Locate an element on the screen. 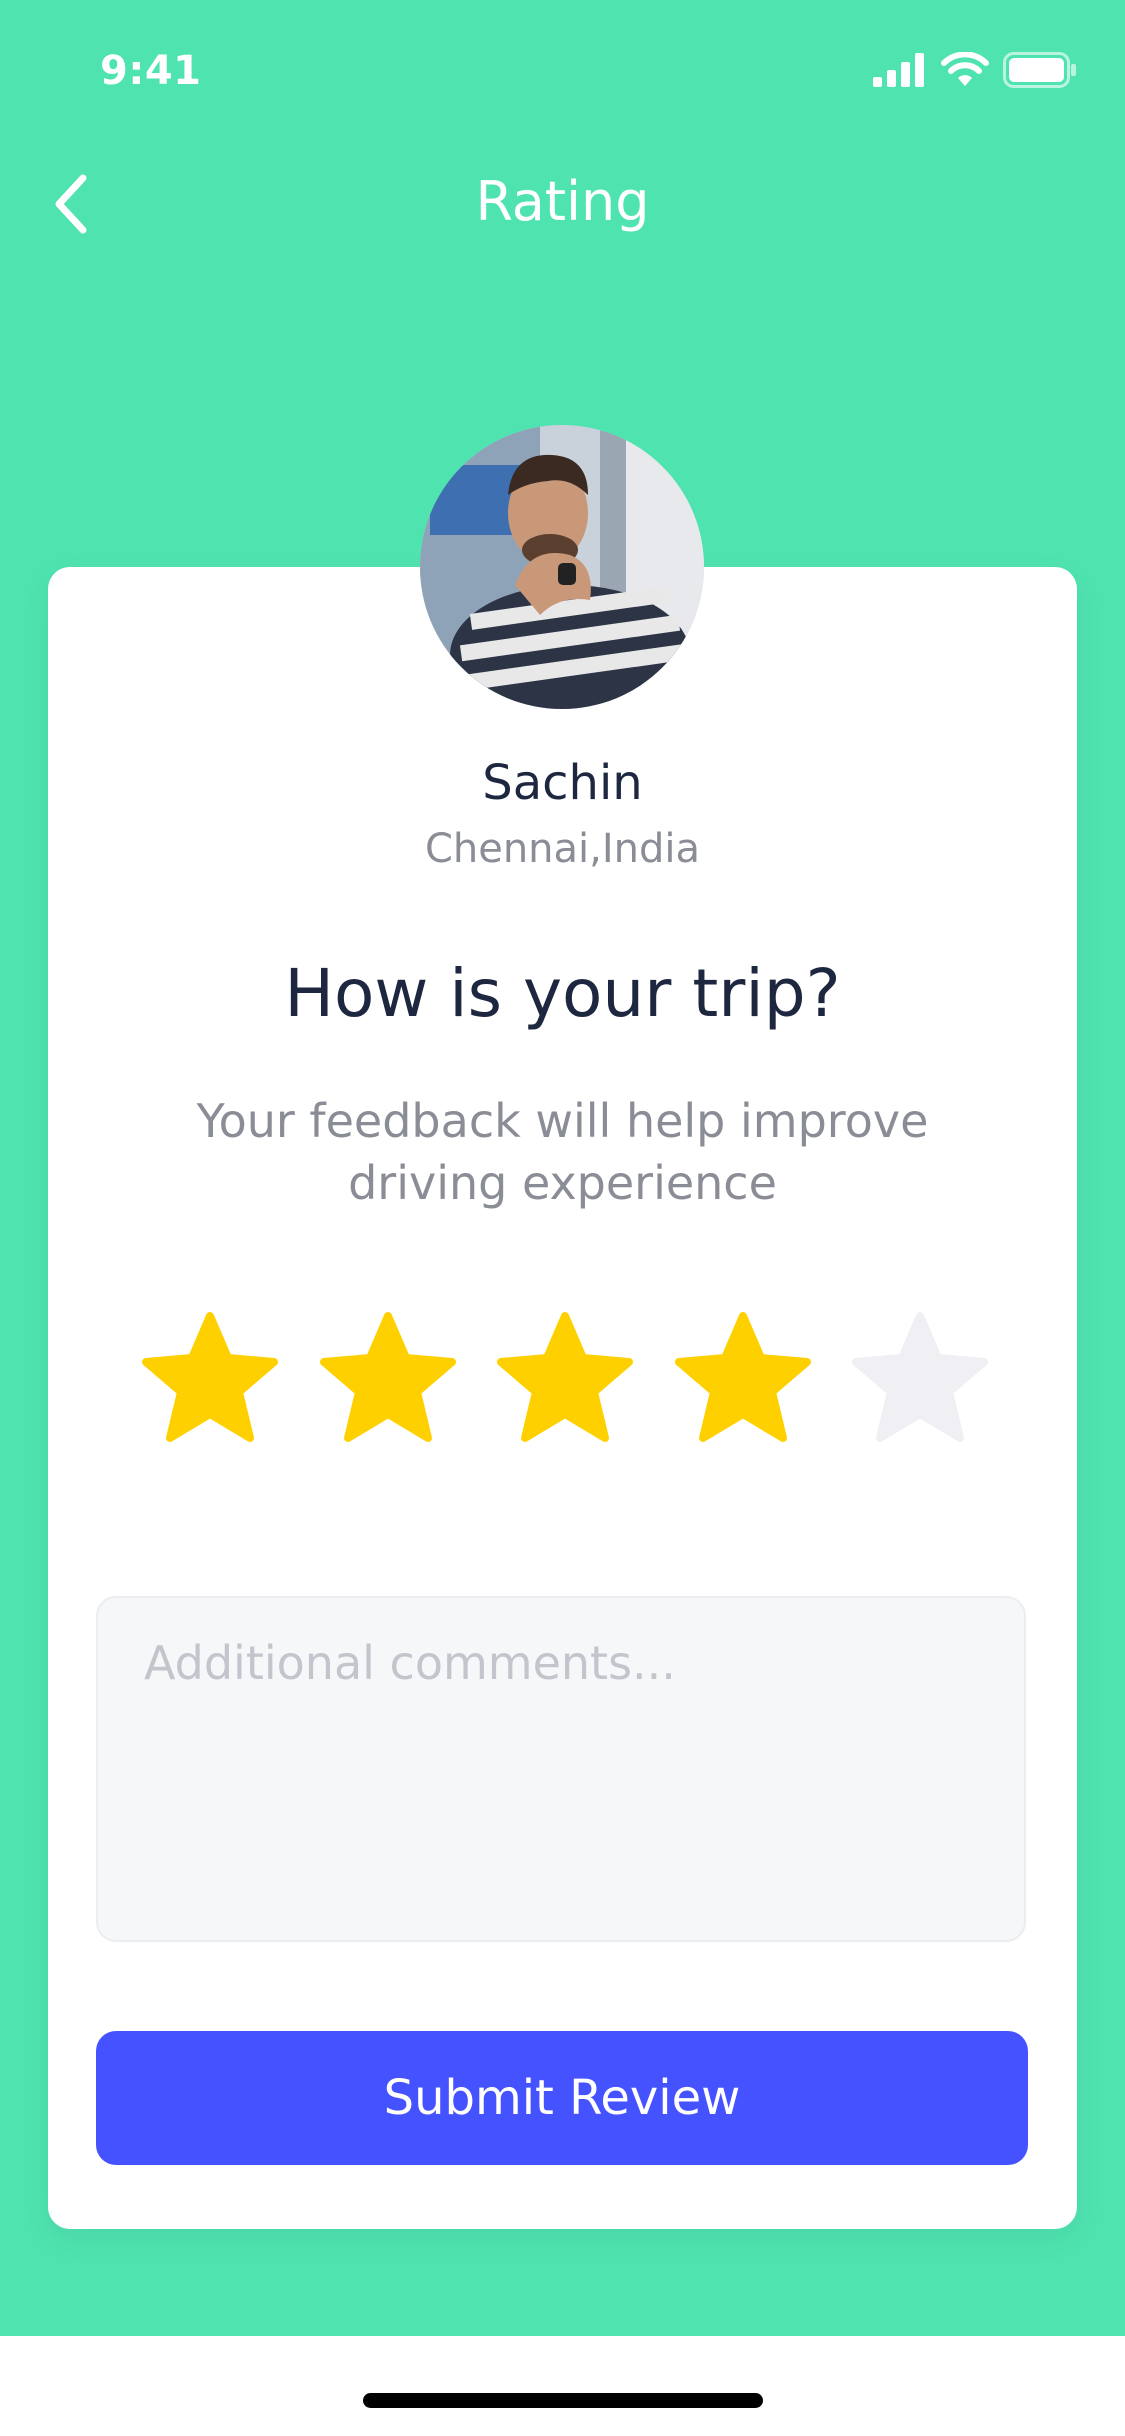  star-rating is located at coordinates (565, 1380).